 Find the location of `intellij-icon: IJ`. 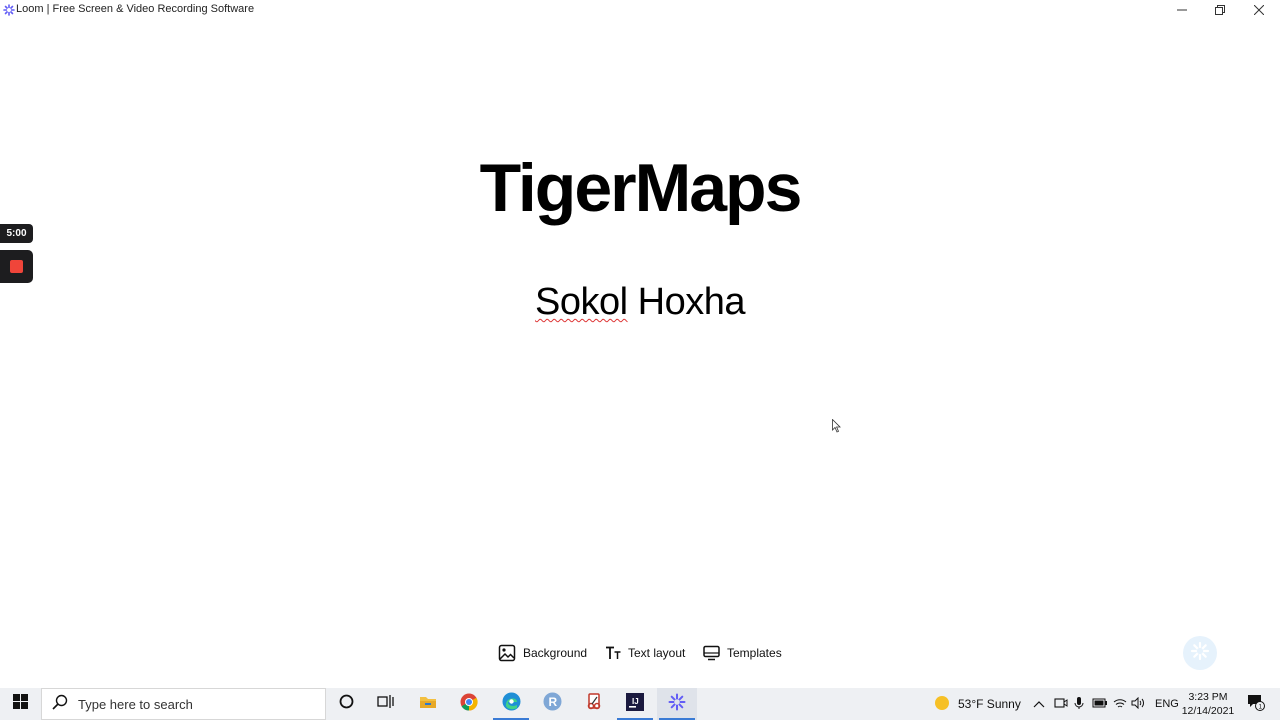

intellij-icon: IJ is located at coordinates (635, 704).